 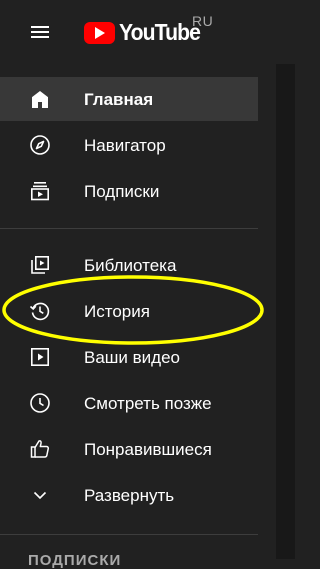 I want to click on sidebar-item-label: Навигатор, so click(x=125, y=145).